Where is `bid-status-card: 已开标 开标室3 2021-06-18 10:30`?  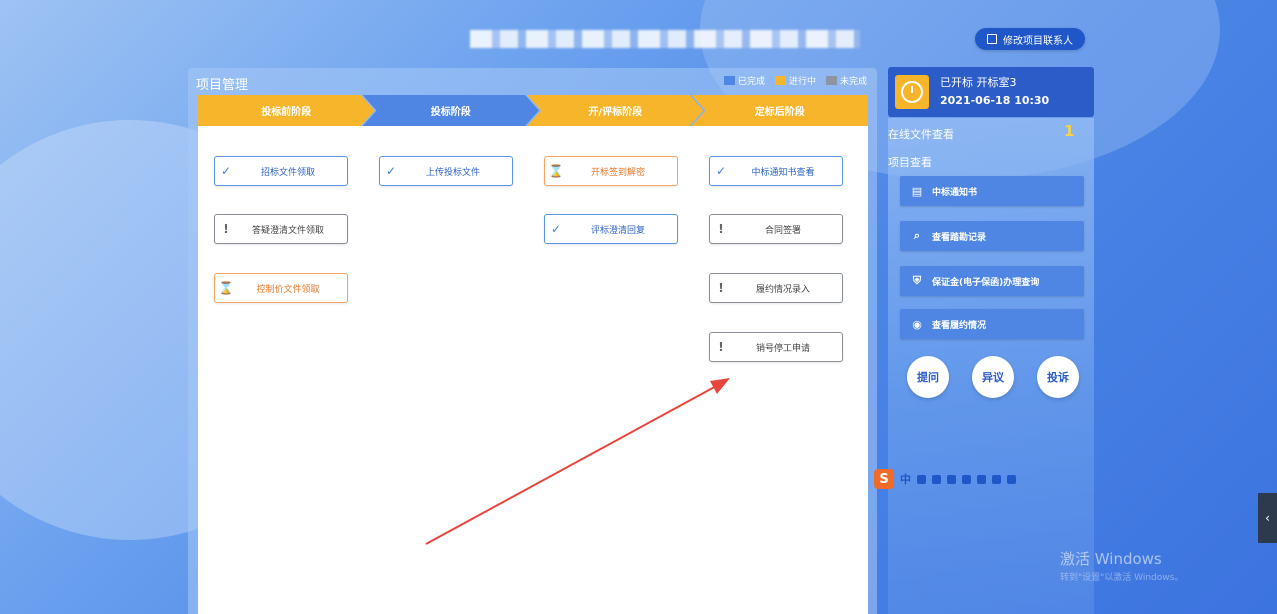 bid-status-card: 已开标 开标室3 2021-06-18 10:30 is located at coordinates (991, 92).